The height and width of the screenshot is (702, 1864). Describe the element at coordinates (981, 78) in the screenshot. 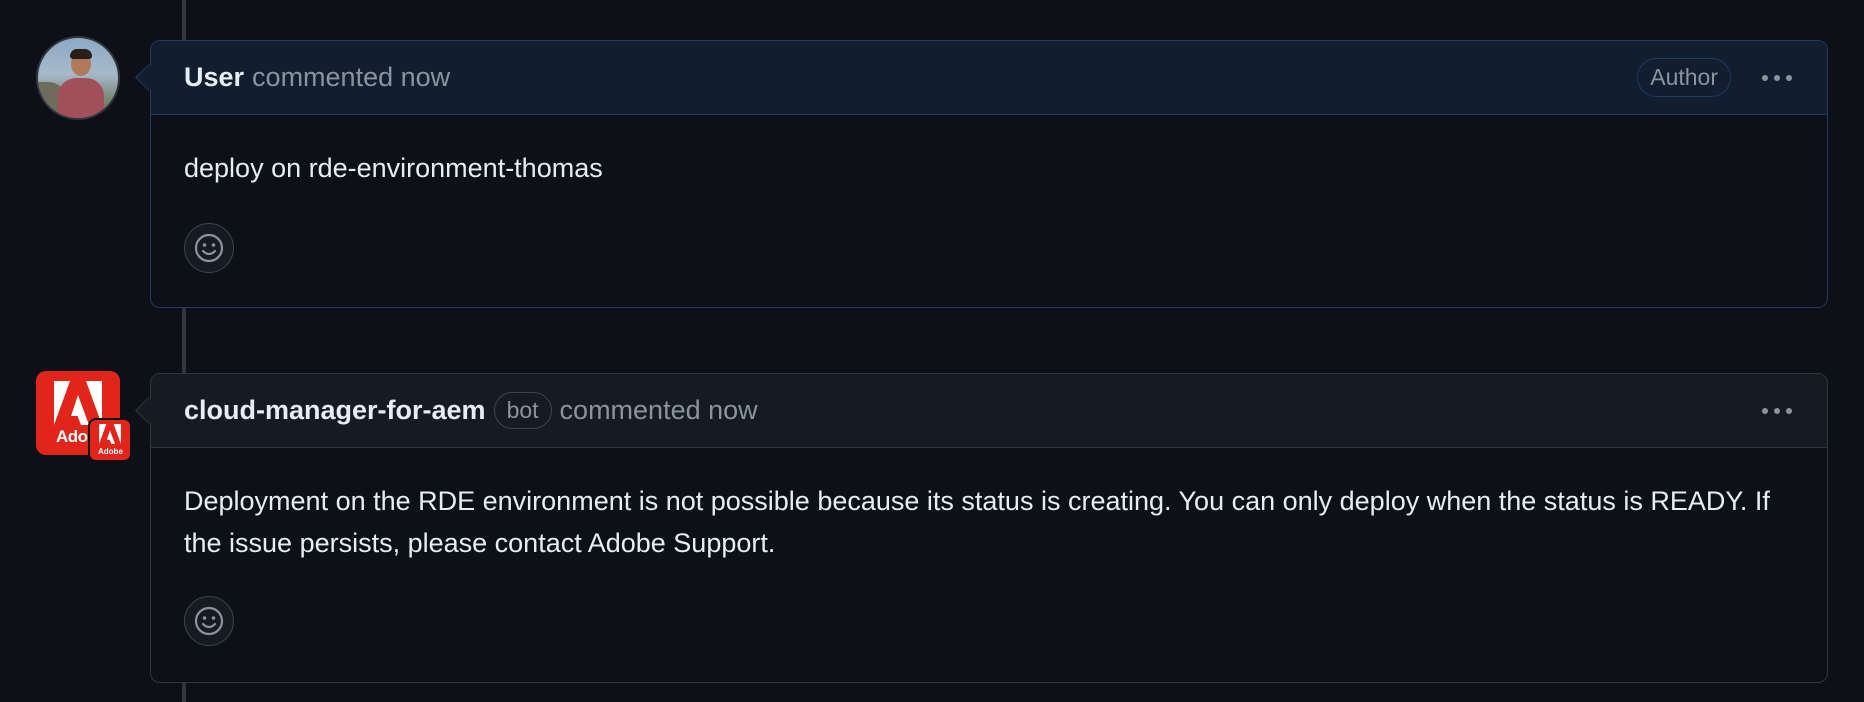

I see `comment-header: User commented now Author` at that location.